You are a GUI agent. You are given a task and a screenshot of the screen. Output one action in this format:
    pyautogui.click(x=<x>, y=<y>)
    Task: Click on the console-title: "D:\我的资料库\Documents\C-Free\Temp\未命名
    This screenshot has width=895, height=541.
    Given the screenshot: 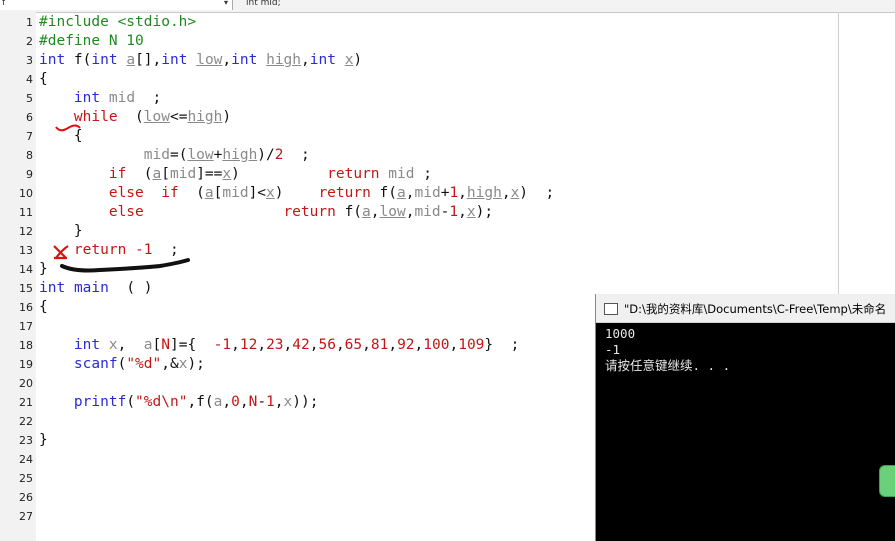 What is the action you would take?
    pyautogui.click(x=755, y=309)
    